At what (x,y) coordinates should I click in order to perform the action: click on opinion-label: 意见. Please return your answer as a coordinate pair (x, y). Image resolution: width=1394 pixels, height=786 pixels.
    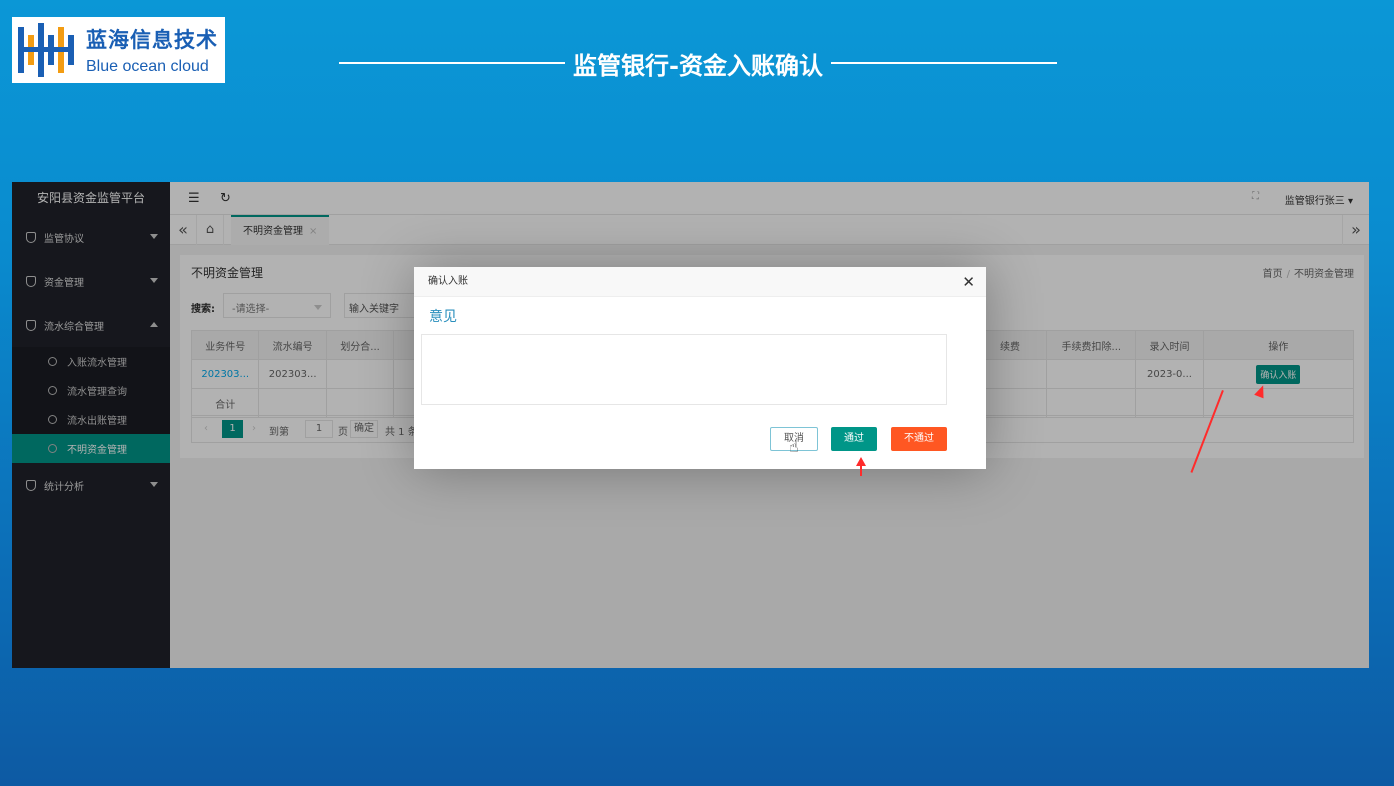
    Looking at the image, I should click on (443, 317).